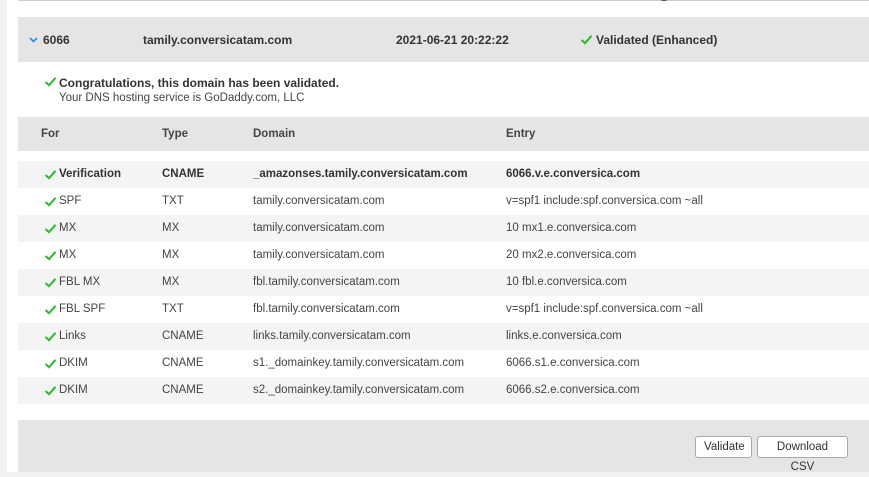 This screenshot has width=869, height=477. Describe the element at coordinates (359, 363) in the screenshot. I see `cell-domain: s1._domainkey.tamily.conversicatam.com` at that location.